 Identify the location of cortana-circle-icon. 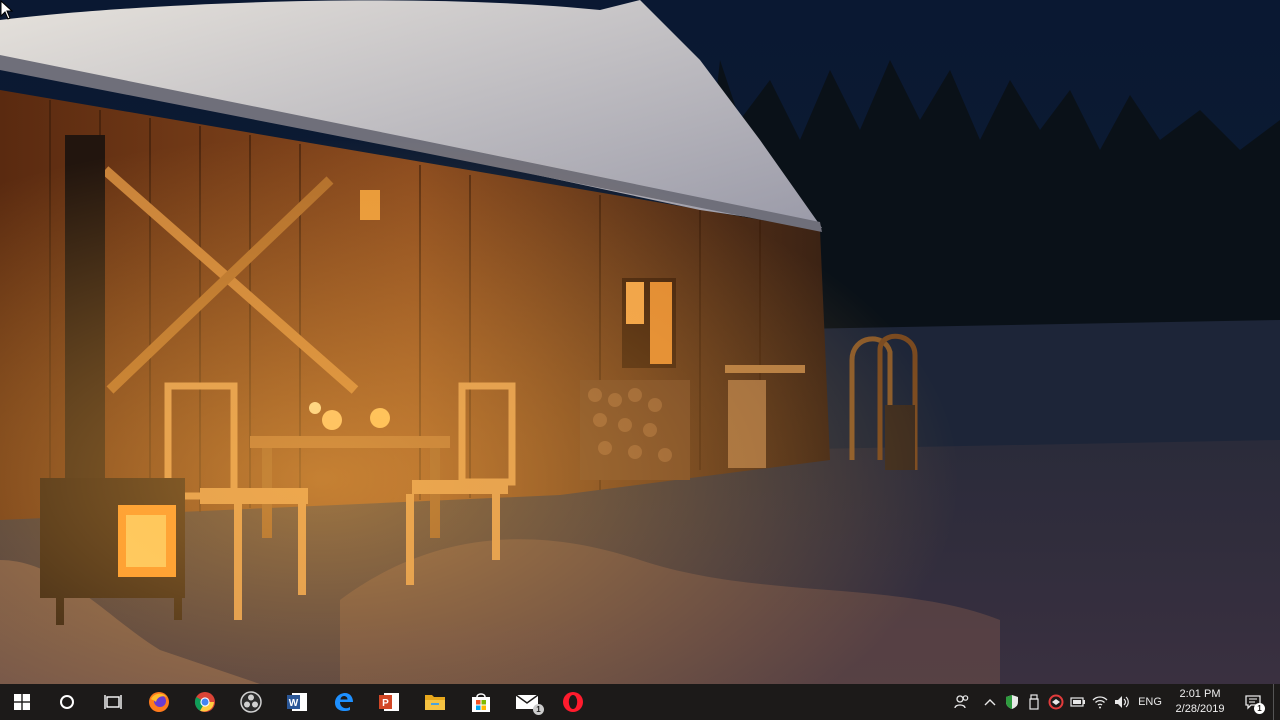
(67, 702).